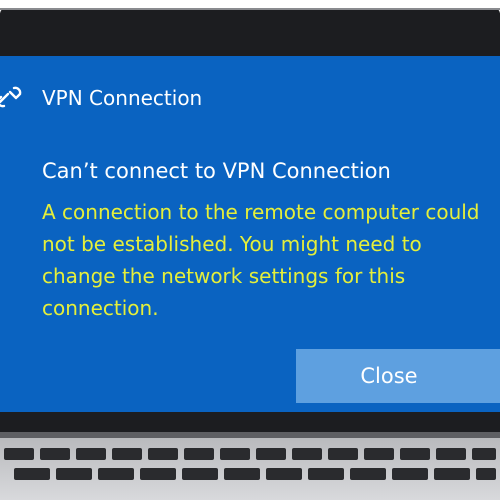  I want to click on message-line: not be established. You might need to, so click(232, 244).